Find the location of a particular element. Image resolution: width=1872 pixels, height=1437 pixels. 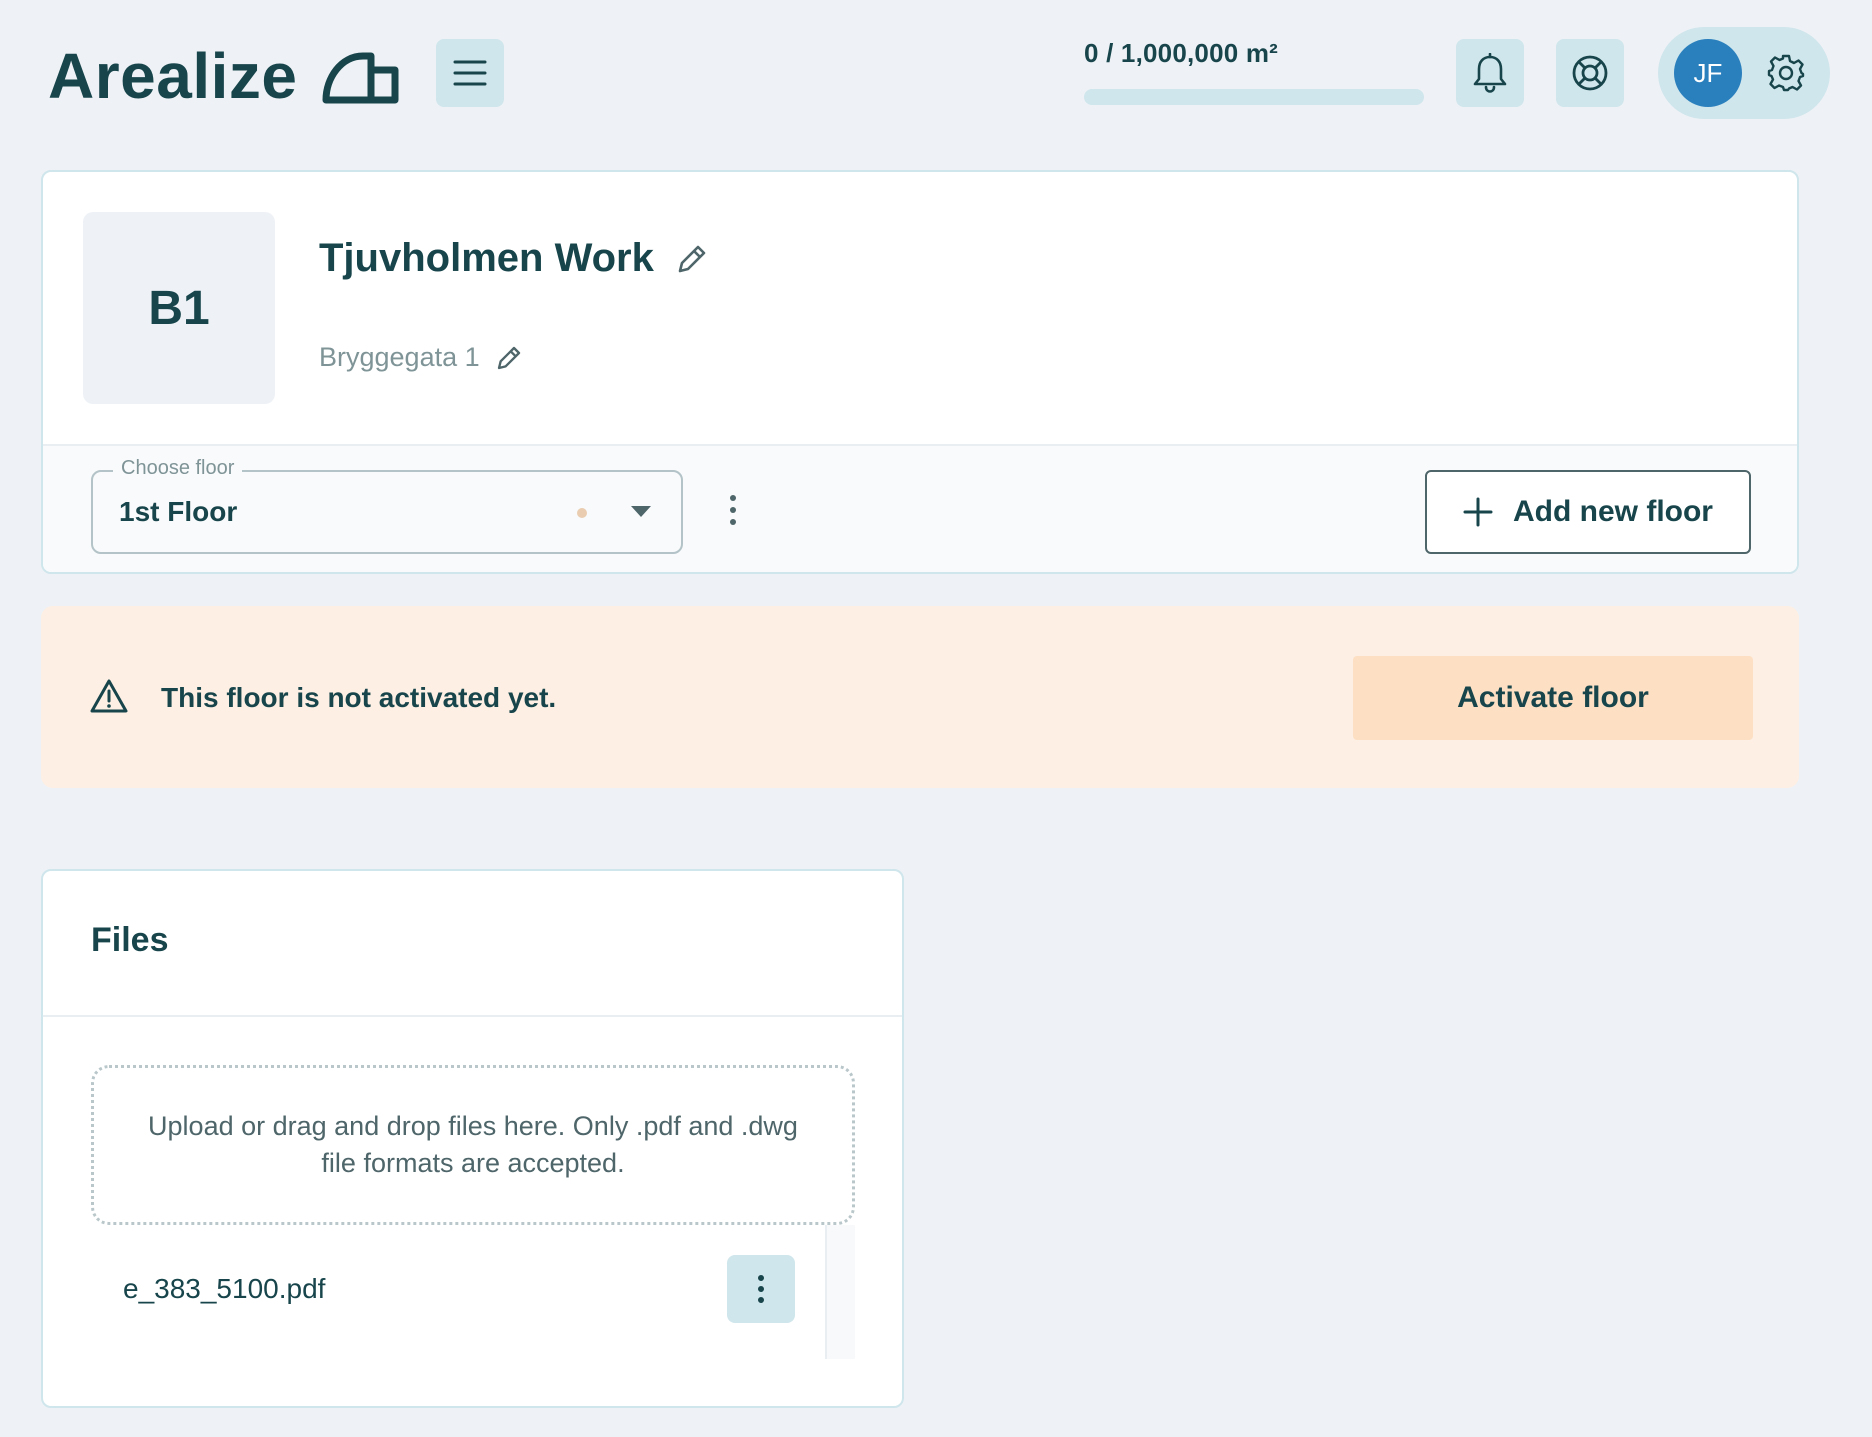

files-divider is located at coordinates (472, 1016).